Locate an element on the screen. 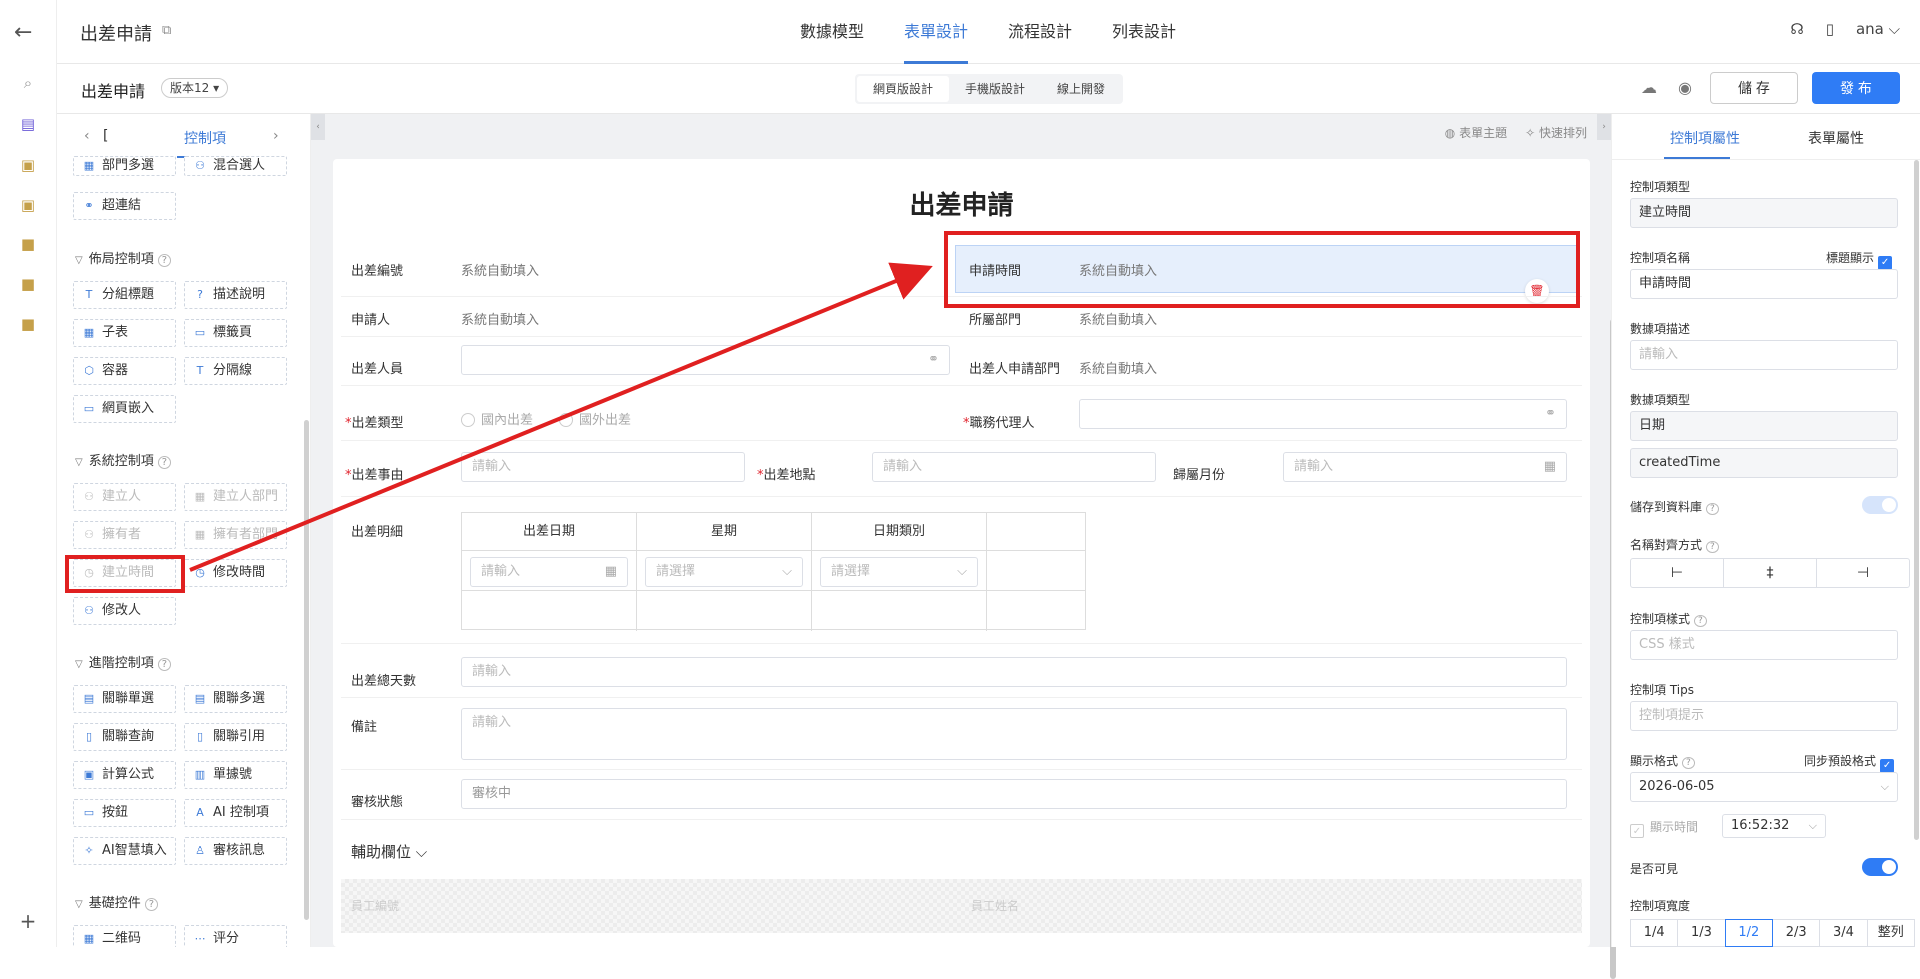 This screenshot has height=979, width=1920. palette-item: ▯ 關聯引用 is located at coordinates (235, 737).